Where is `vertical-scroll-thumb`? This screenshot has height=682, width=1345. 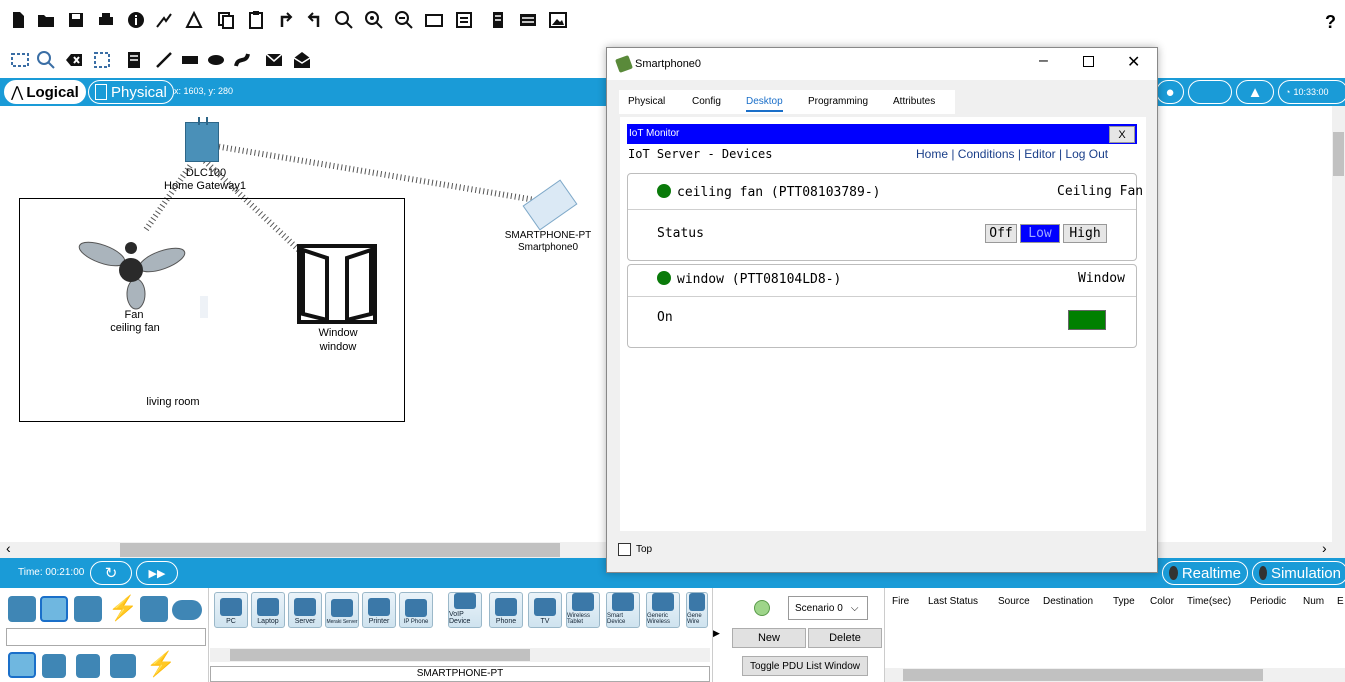 vertical-scroll-thumb is located at coordinates (1338, 154).